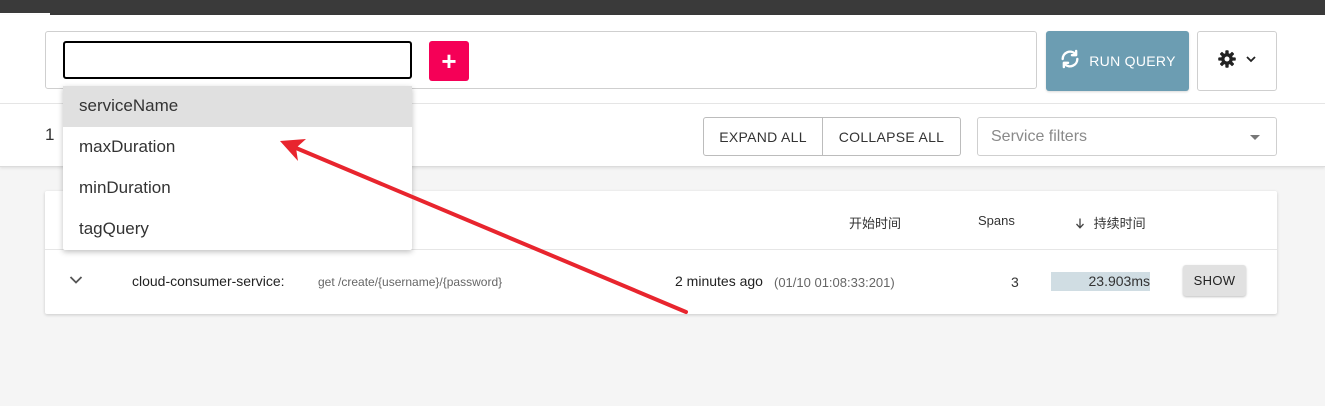  I want to click on query-builder: +, so click(541, 60).